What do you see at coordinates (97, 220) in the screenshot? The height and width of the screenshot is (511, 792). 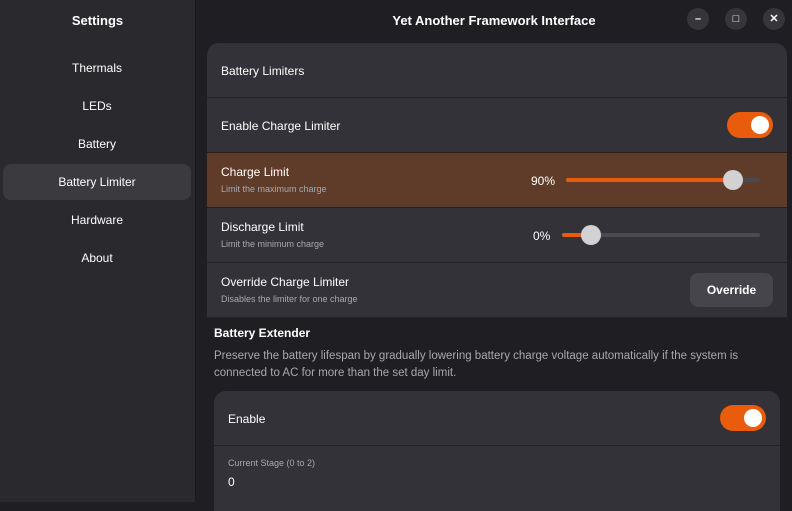 I see `sidebar-item-hardware: Hardware` at bounding box center [97, 220].